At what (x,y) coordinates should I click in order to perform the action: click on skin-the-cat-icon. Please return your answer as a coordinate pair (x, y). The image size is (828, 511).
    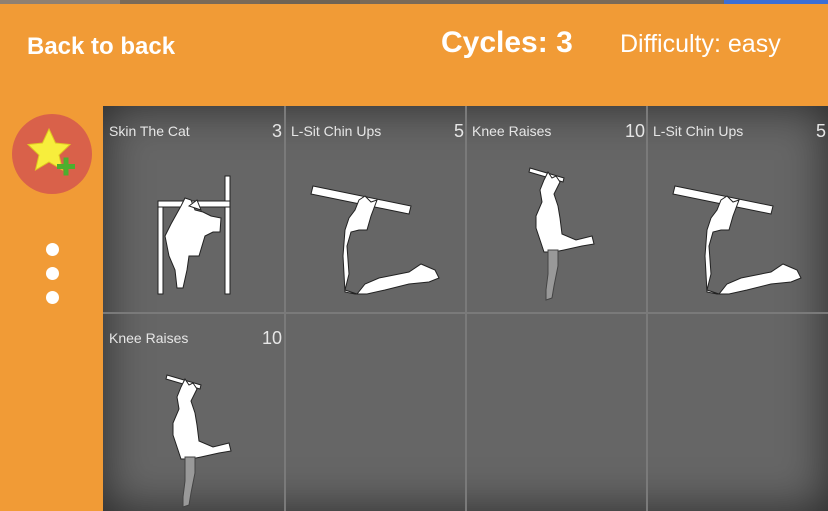
    Looking at the image, I should click on (194, 235).